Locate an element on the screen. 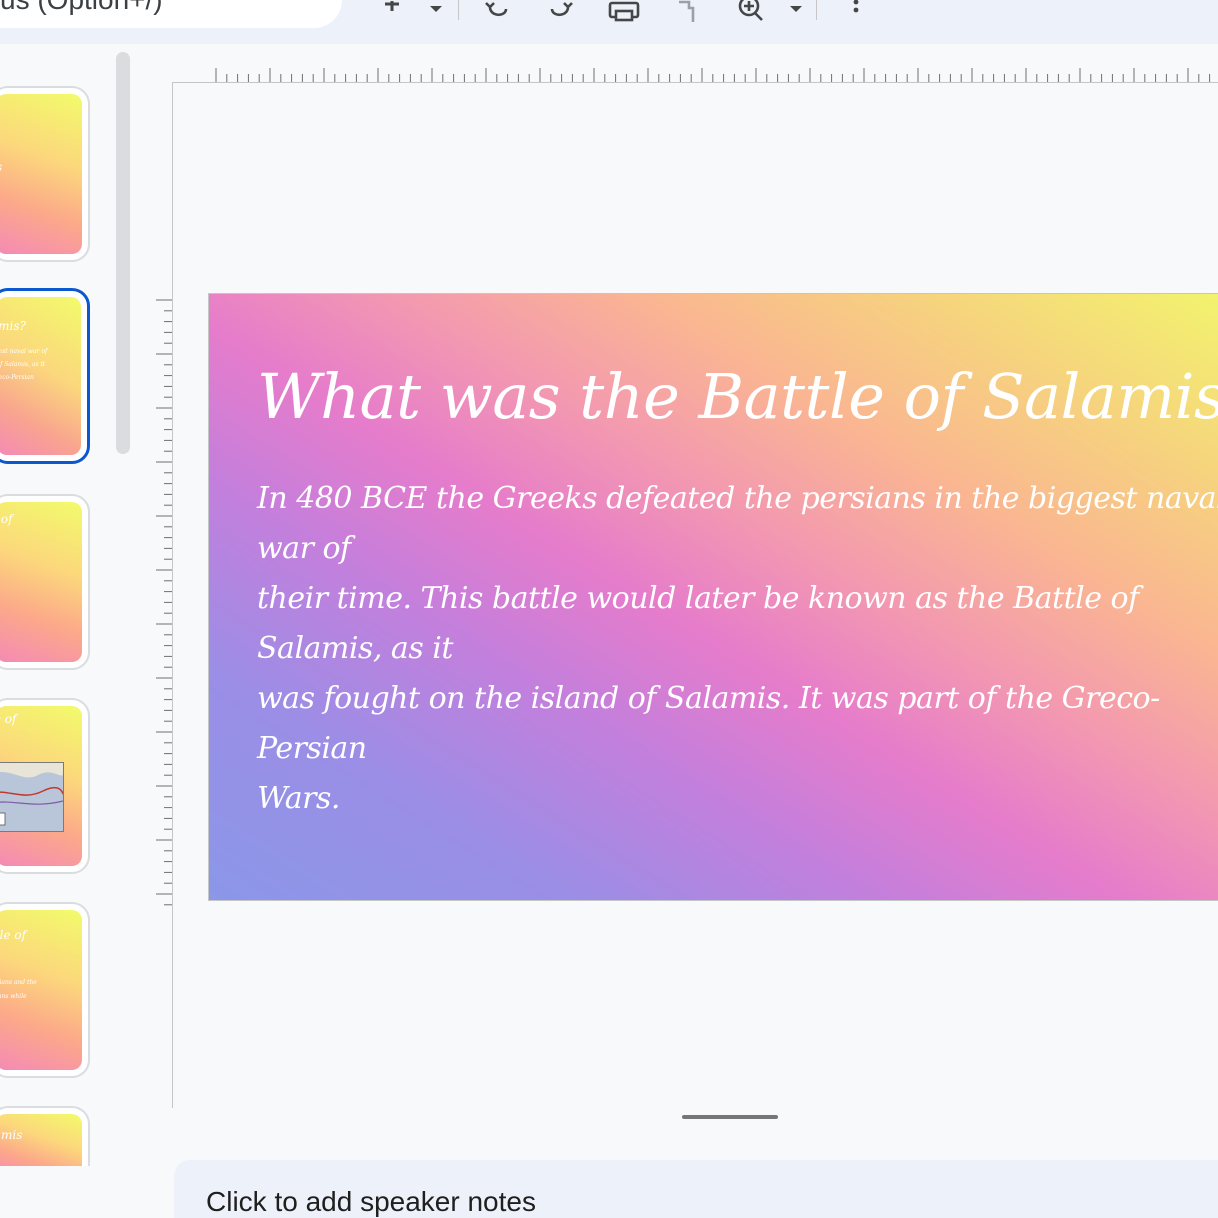  thumbnail-title: e of is located at coordinates (6, 519).